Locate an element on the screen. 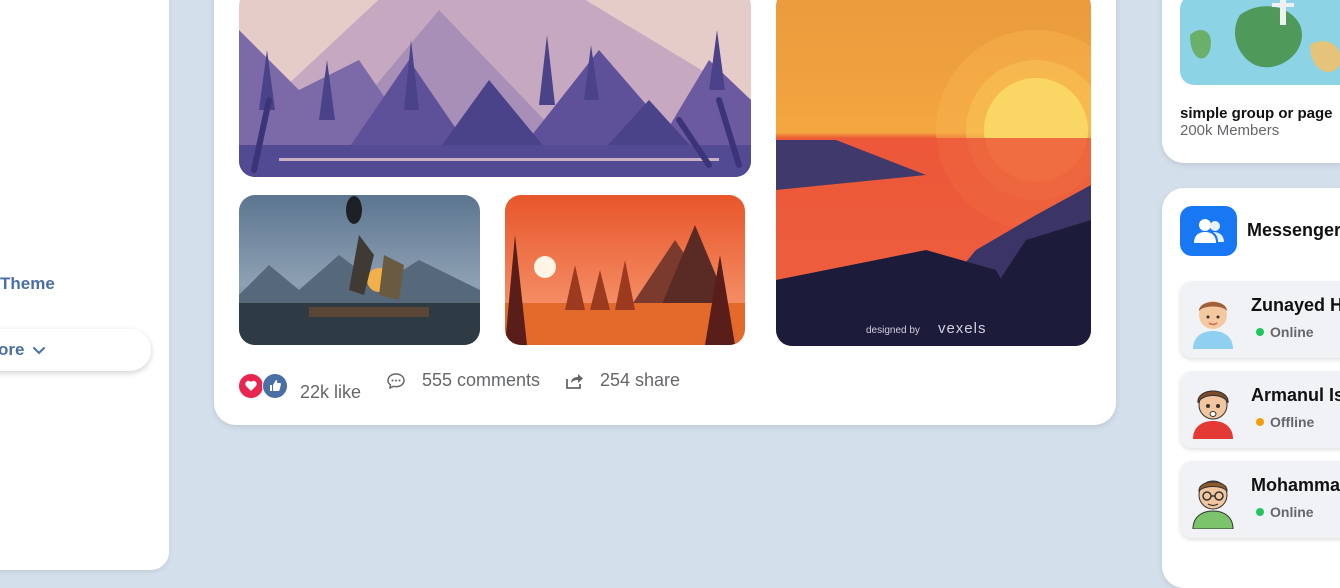 Image resolution: width=1340 pixels, height=588 pixels. group-members-count: 200k Members is located at coordinates (1230, 130).